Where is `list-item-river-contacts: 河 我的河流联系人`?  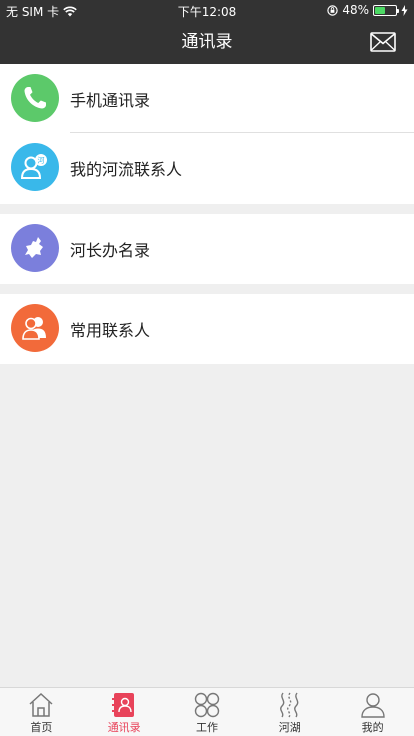
list-item-river-contacts: 河 我的河流联系人 is located at coordinates (207, 167).